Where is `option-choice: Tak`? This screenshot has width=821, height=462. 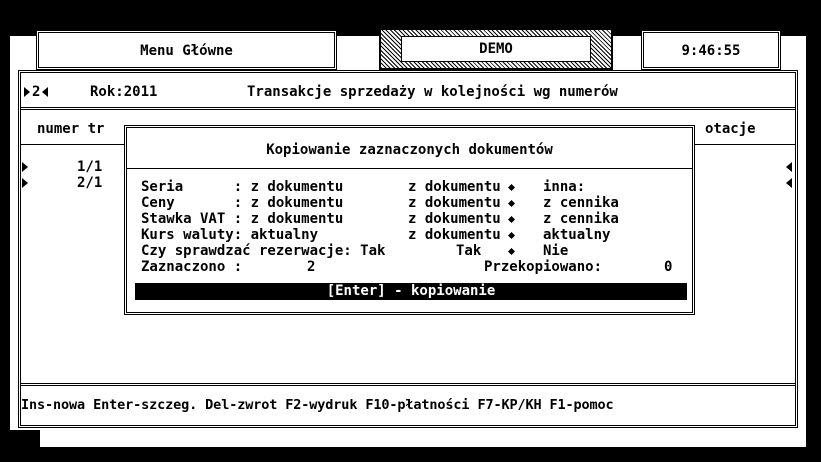
option-choice: Tak is located at coordinates (468, 251).